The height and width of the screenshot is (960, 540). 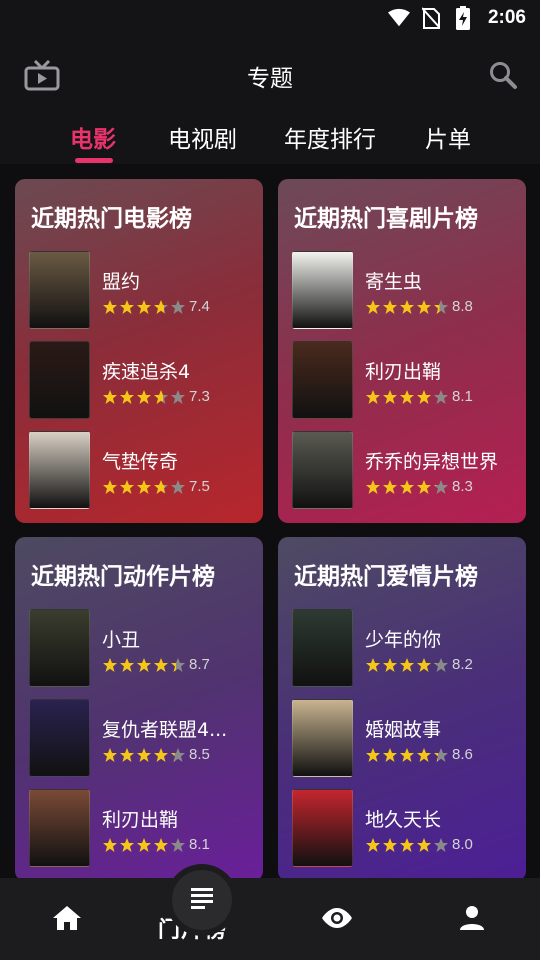 I want to click on tab-tv-series: 电视剧, so click(x=202, y=137).